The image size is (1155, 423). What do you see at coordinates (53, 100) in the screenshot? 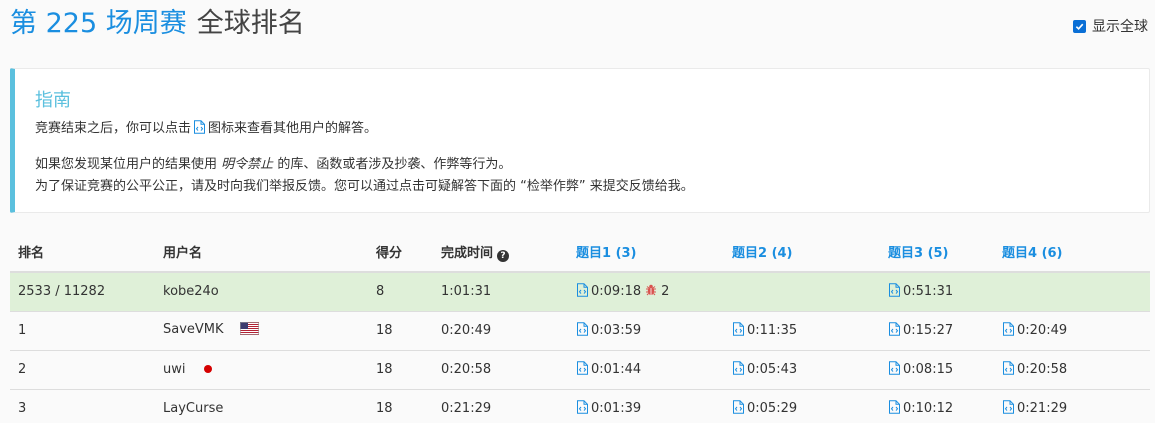
I see `guide-title: 指南` at bounding box center [53, 100].